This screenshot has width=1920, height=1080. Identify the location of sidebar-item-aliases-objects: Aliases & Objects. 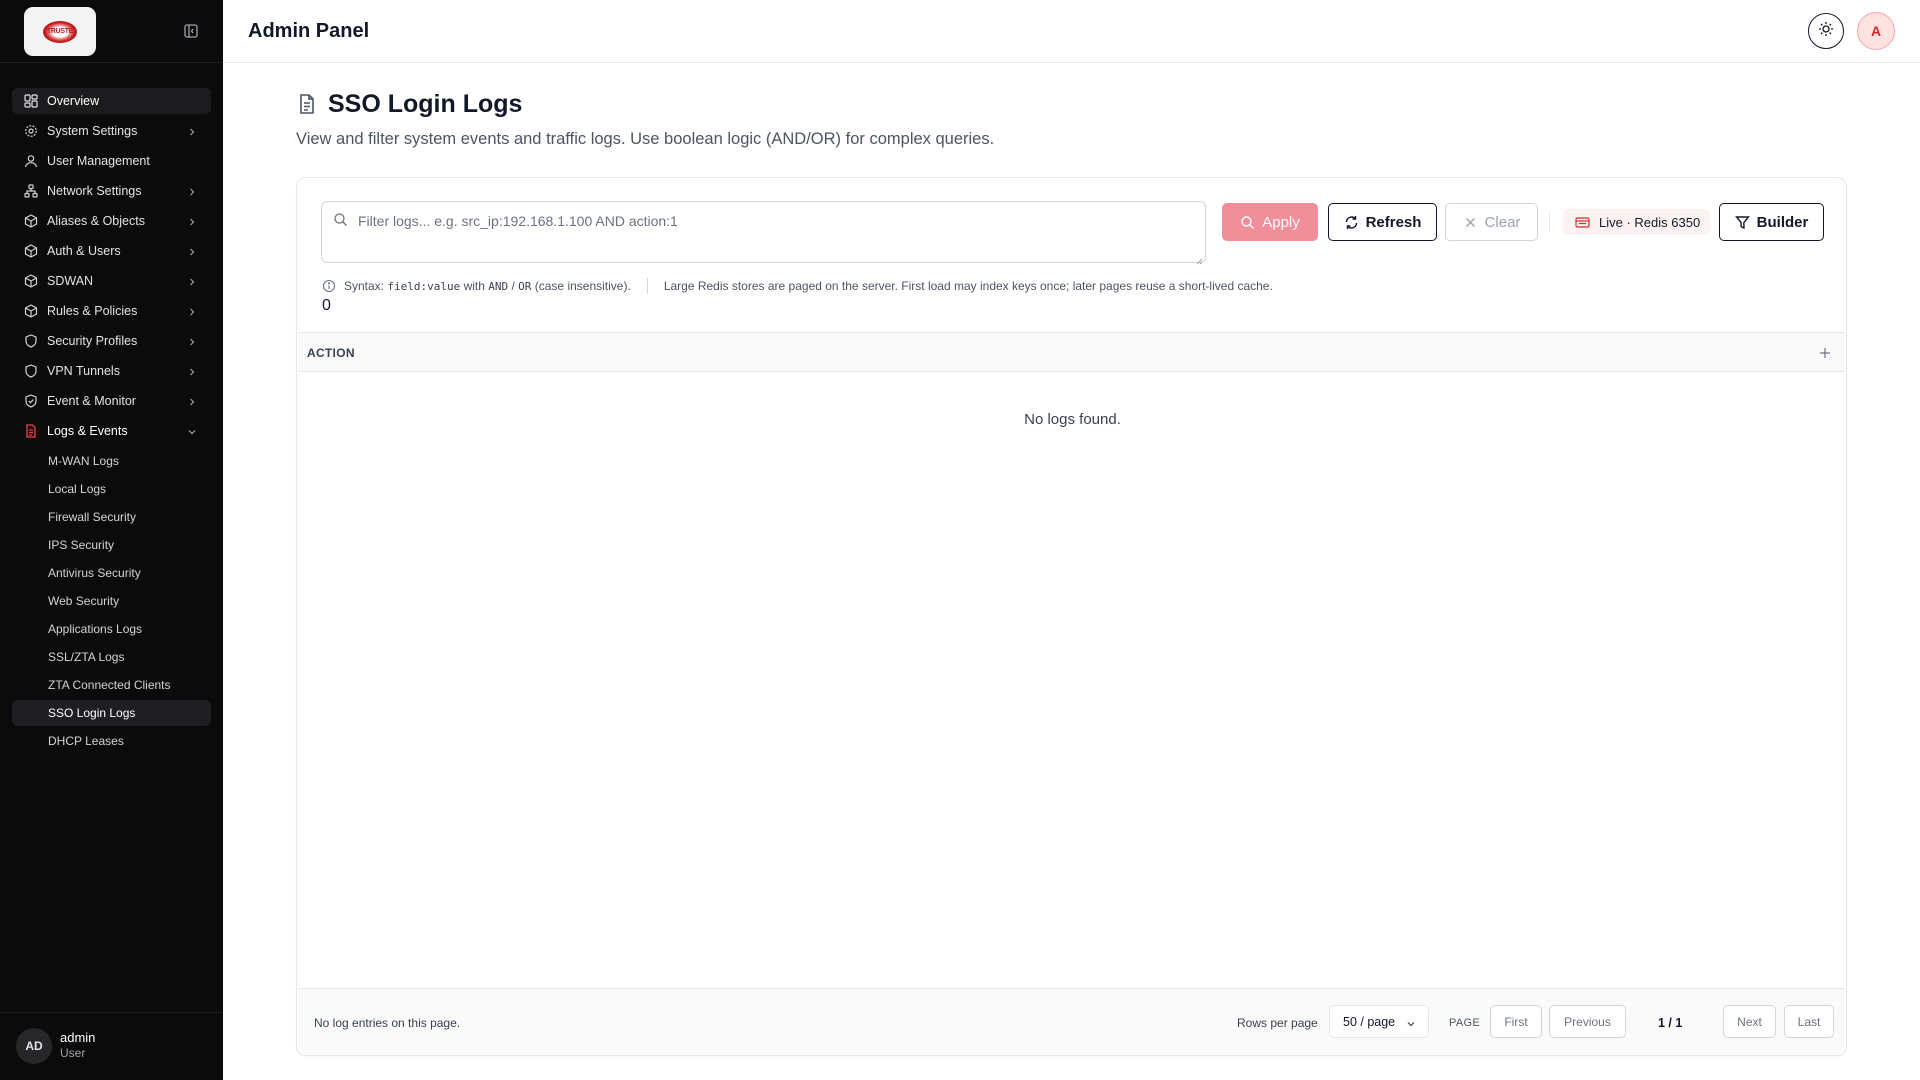
(111, 221).